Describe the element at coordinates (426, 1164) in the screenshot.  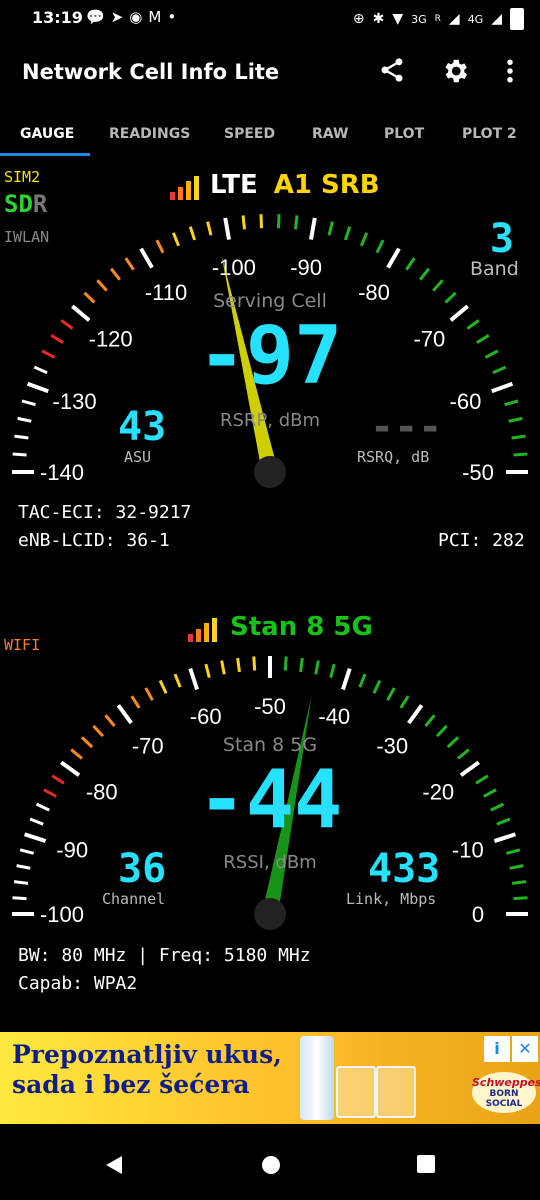
I see `recents-icon` at that location.